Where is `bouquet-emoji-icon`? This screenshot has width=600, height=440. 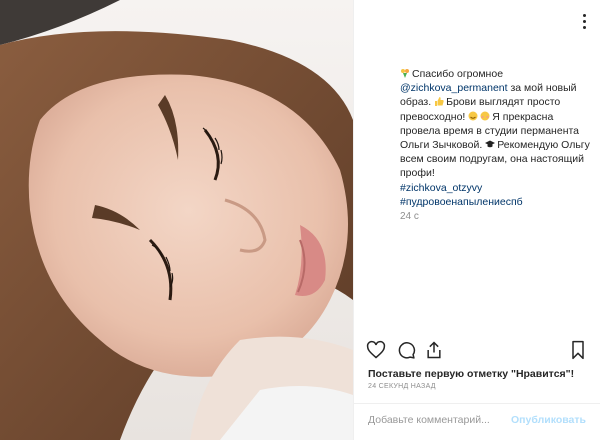
bouquet-emoji-icon is located at coordinates (405, 73).